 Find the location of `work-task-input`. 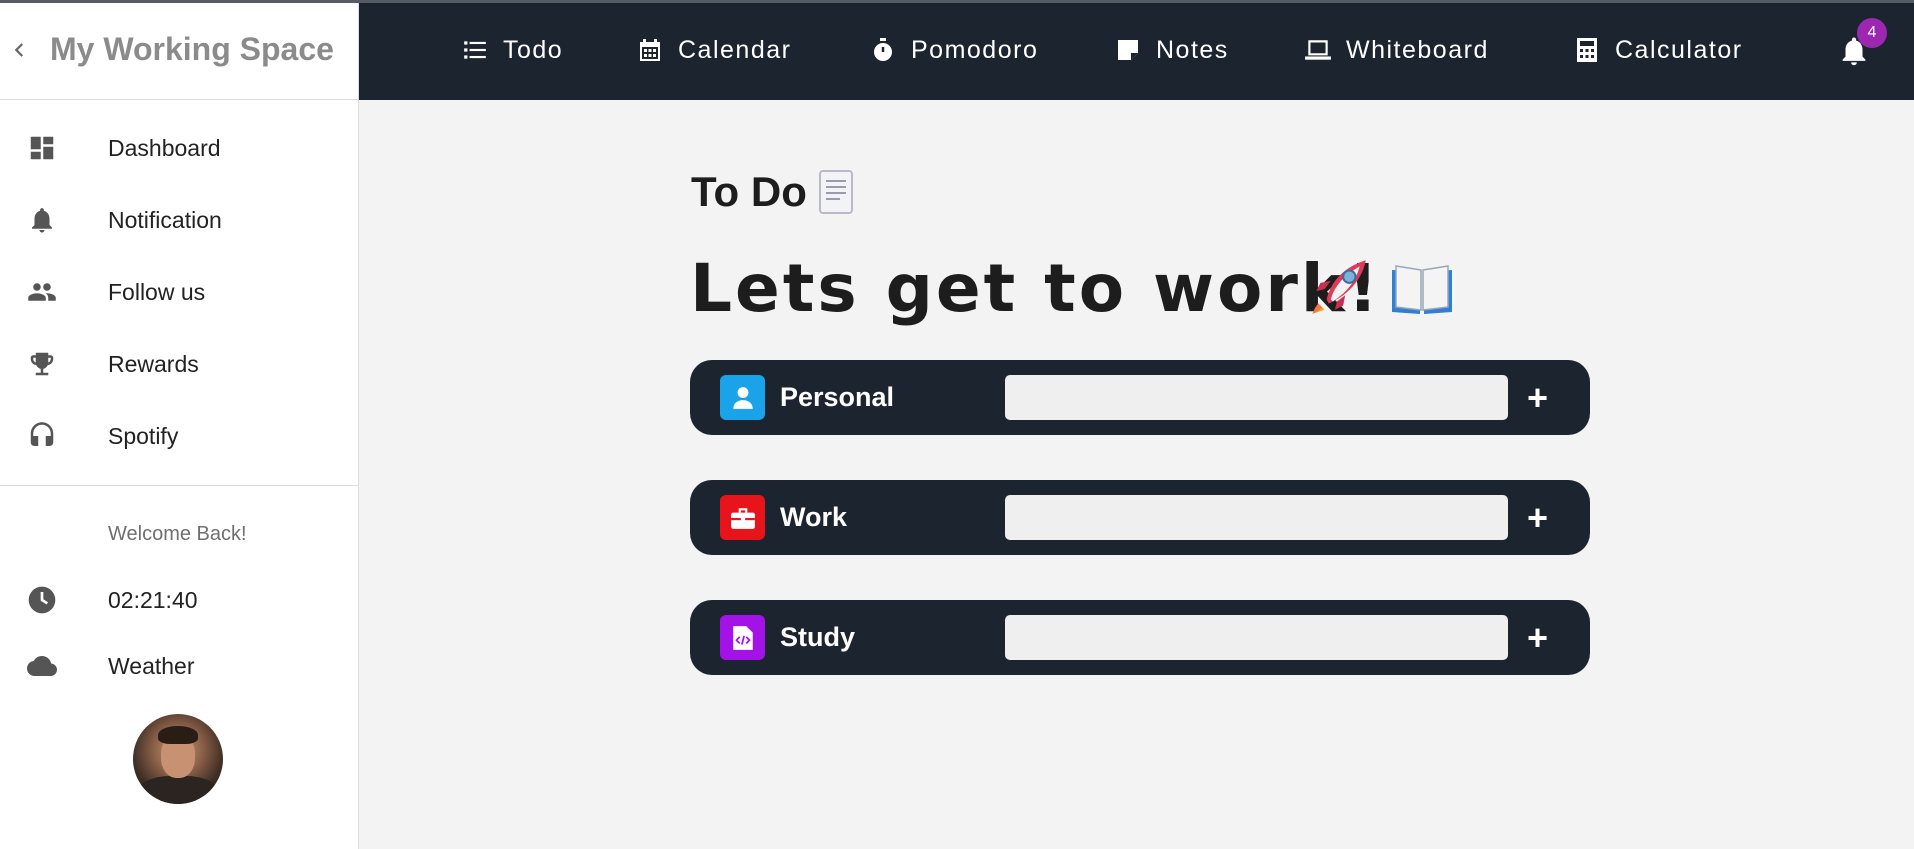

work-task-input is located at coordinates (1256, 517).